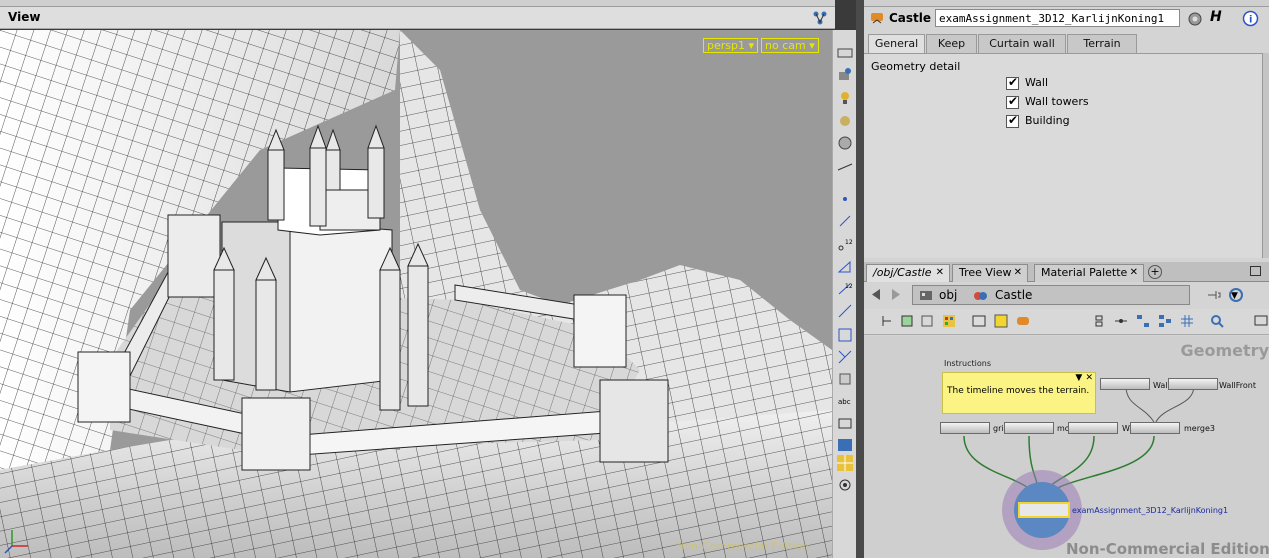 Image resolution: width=1269 pixels, height=558 pixels. What do you see at coordinates (1150, 510) in the screenshot?
I see `output-node-label: examAssignment_3D12_KarlijnKoning1` at bounding box center [1150, 510].